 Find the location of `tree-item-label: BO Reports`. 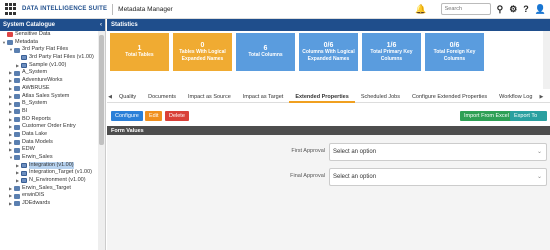

tree-item-label: BO Reports is located at coordinates (36, 118).